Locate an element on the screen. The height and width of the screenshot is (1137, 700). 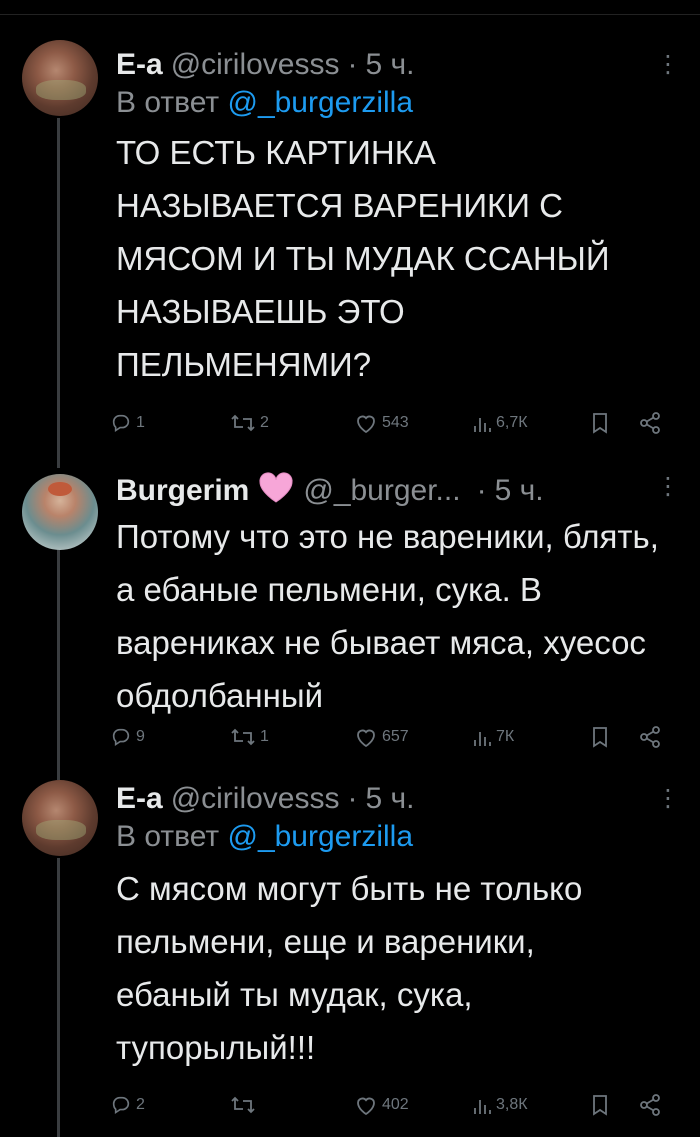
views-button: 6,7К is located at coordinates (500, 423).